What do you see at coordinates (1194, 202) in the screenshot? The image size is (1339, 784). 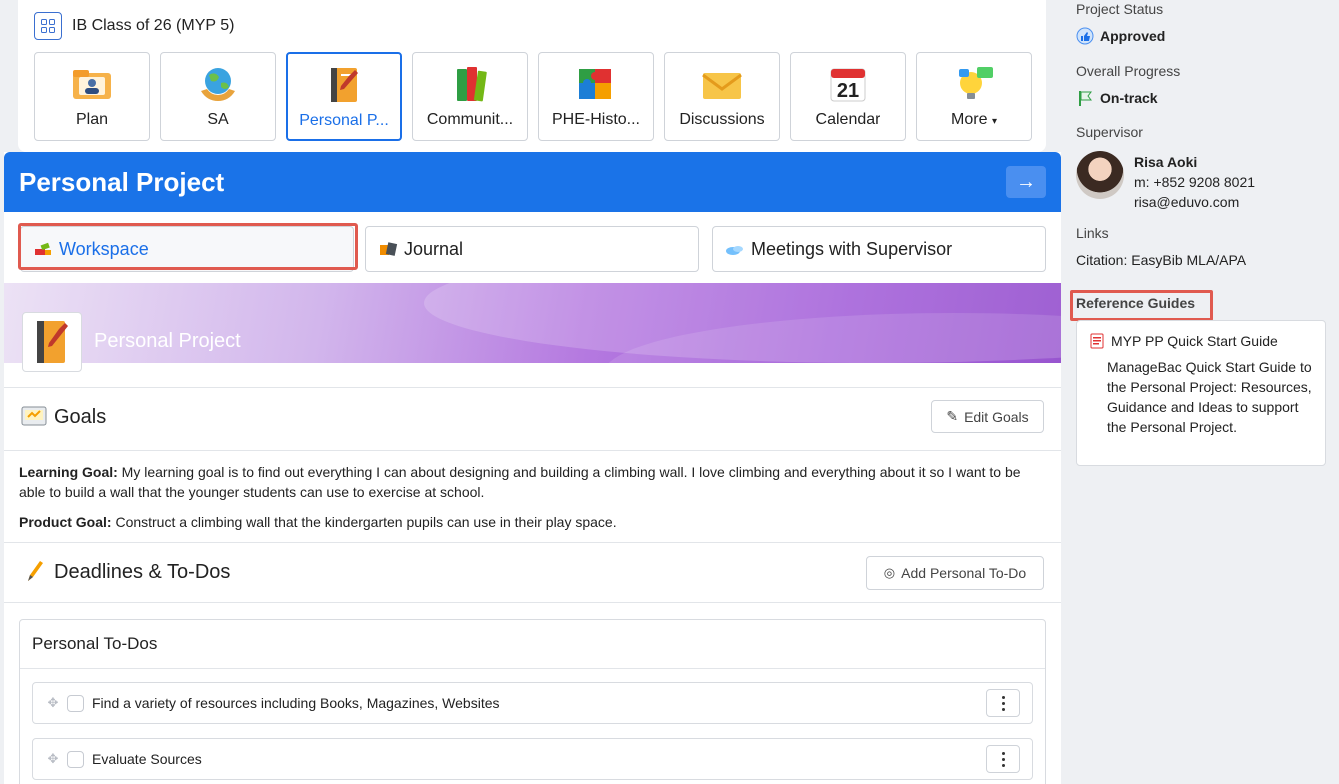 I see `supervisor-email: risa@eduvo.com` at bounding box center [1194, 202].